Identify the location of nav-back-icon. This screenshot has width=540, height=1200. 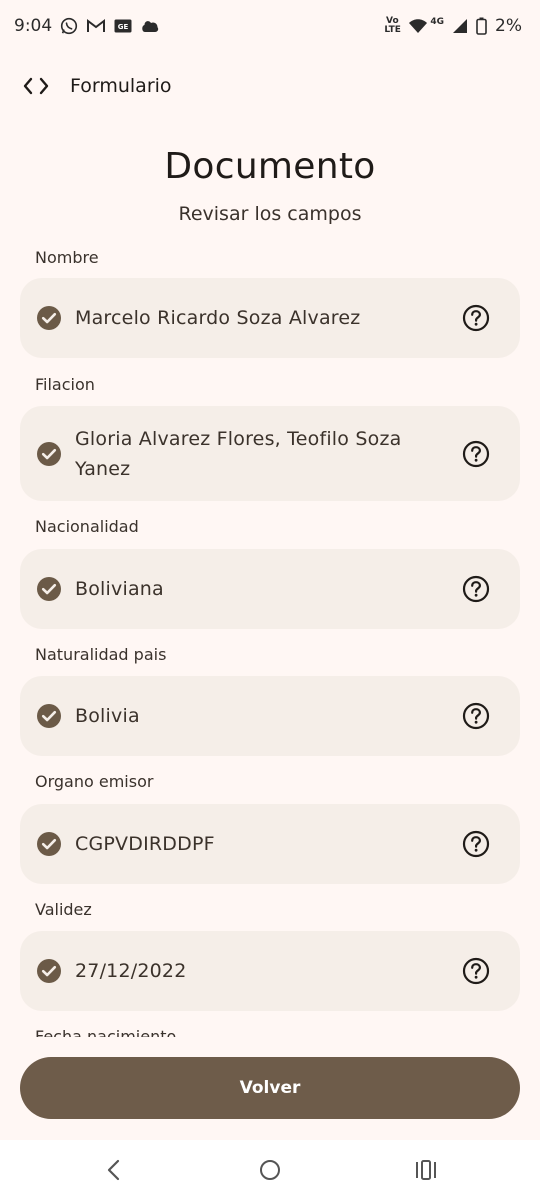
(114, 1170).